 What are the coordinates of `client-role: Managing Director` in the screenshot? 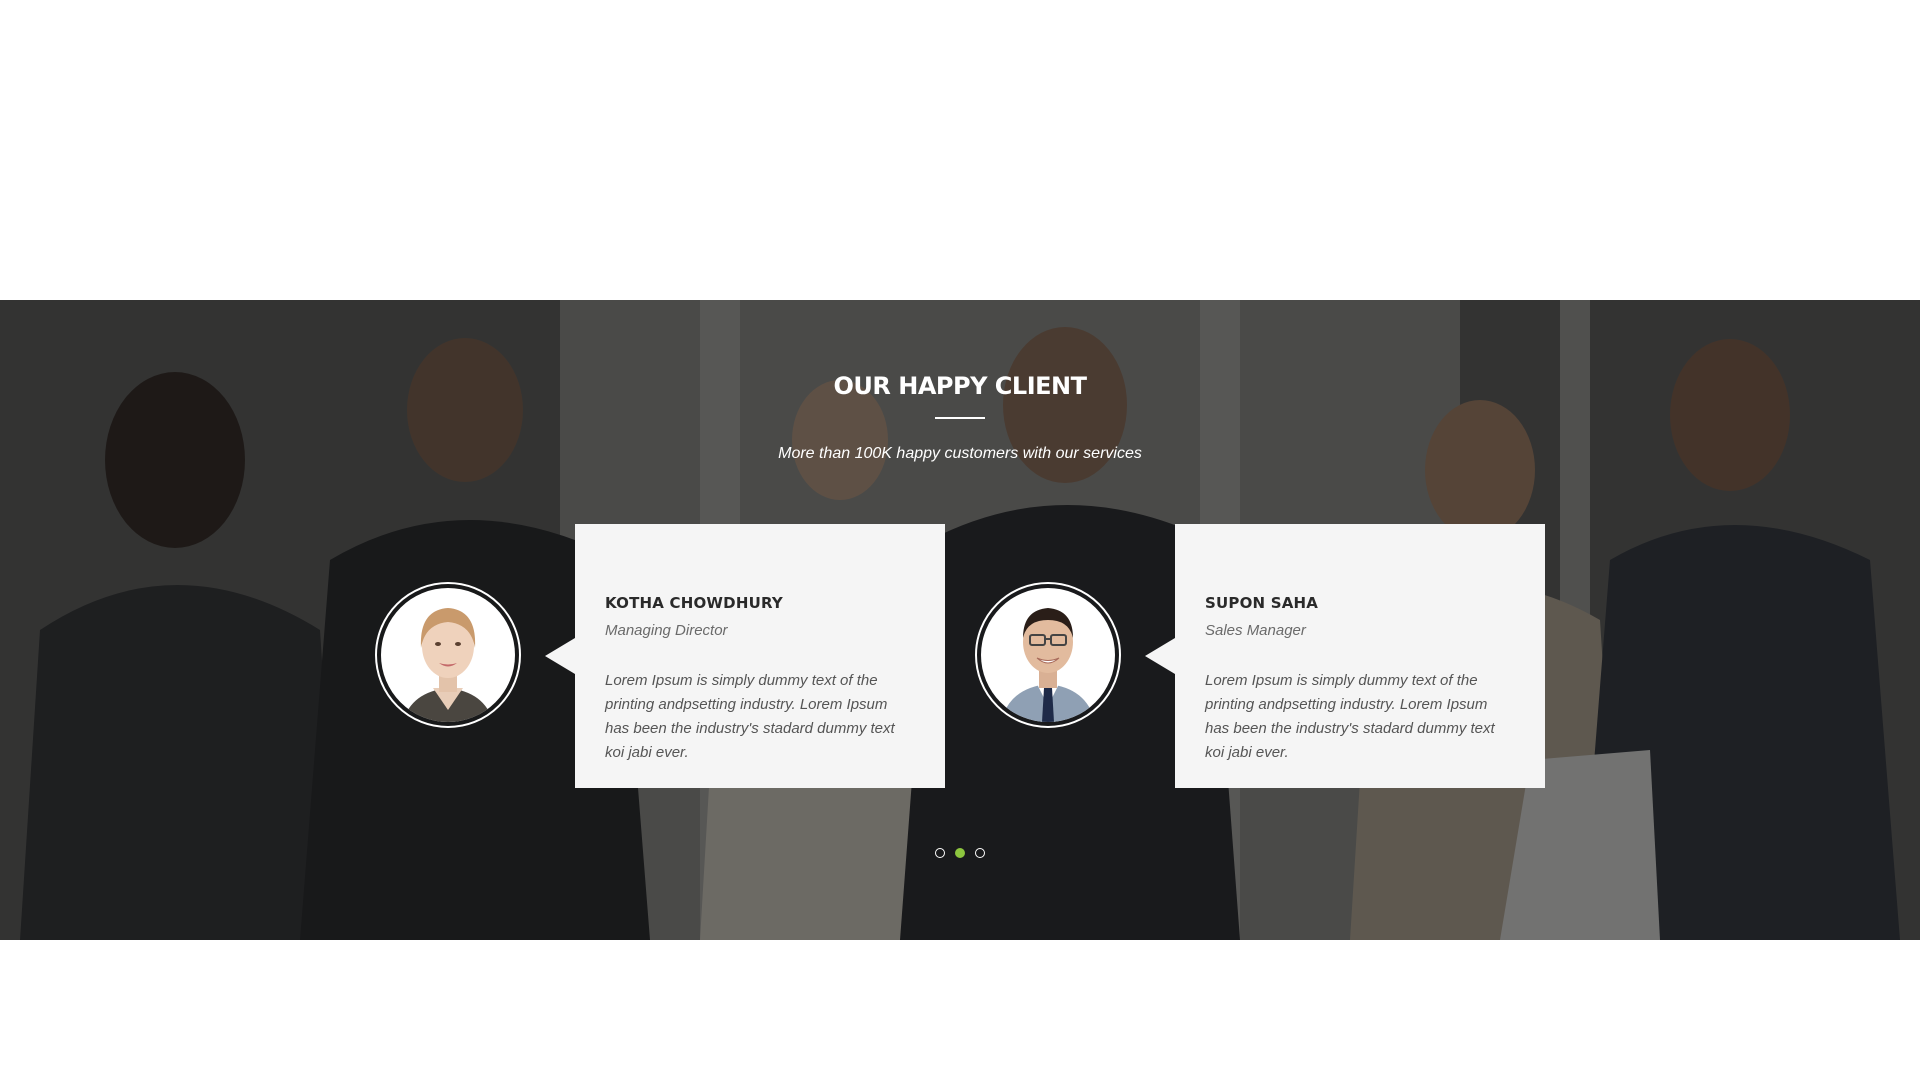 It's located at (666, 630).